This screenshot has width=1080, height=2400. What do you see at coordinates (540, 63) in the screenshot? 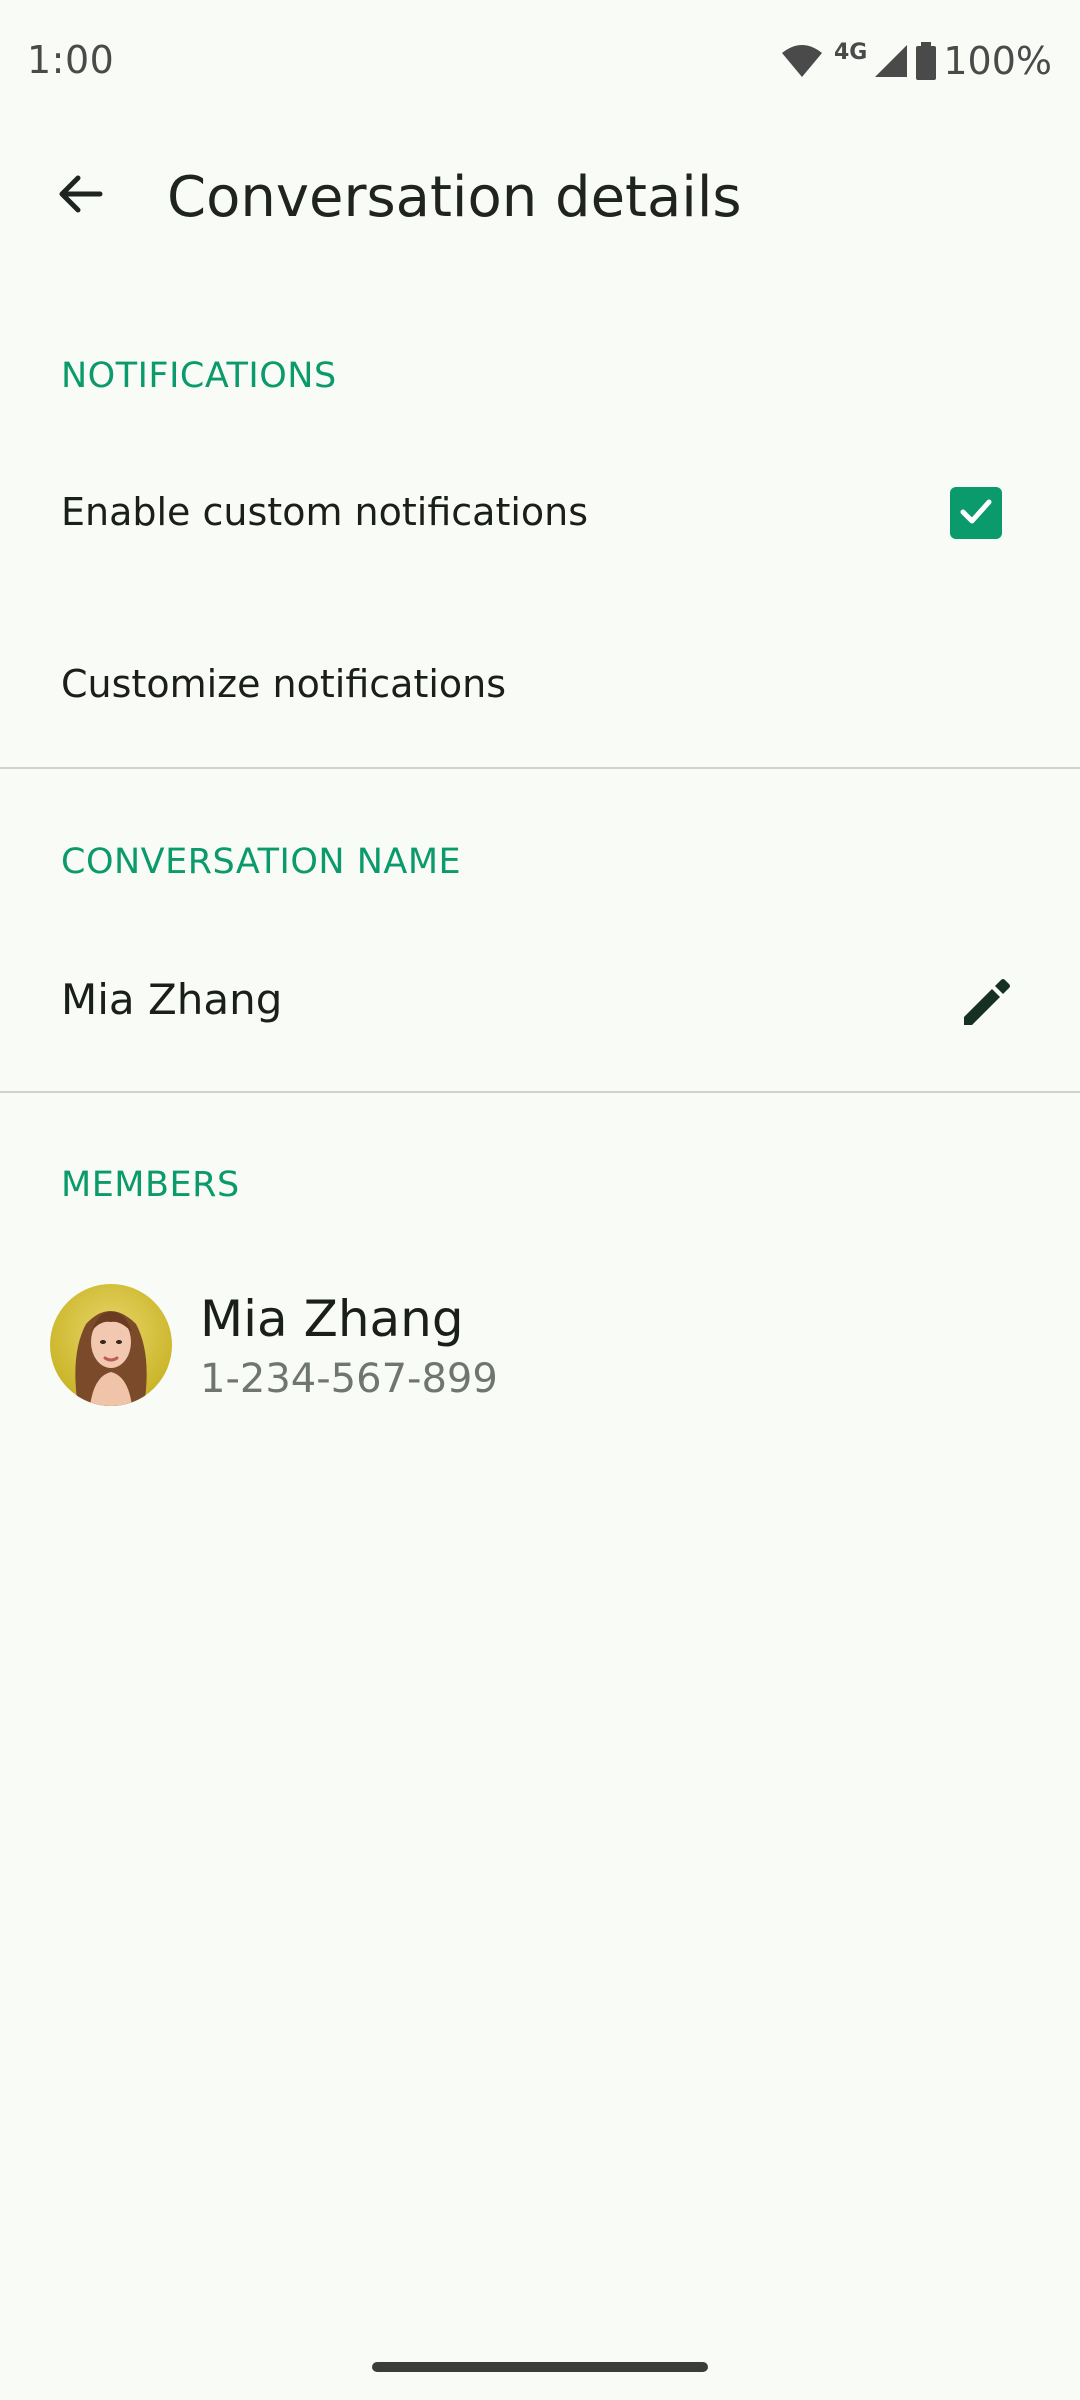
I see `status-bar: 1:00 4G 100%` at bounding box center [540, 63].